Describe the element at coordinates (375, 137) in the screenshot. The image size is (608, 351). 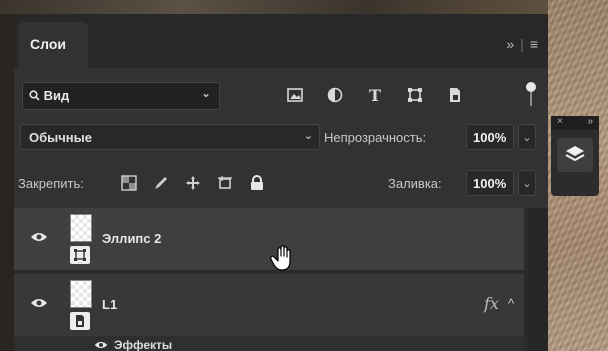
I see `opacity-label: Непрозрачность:` at that location.